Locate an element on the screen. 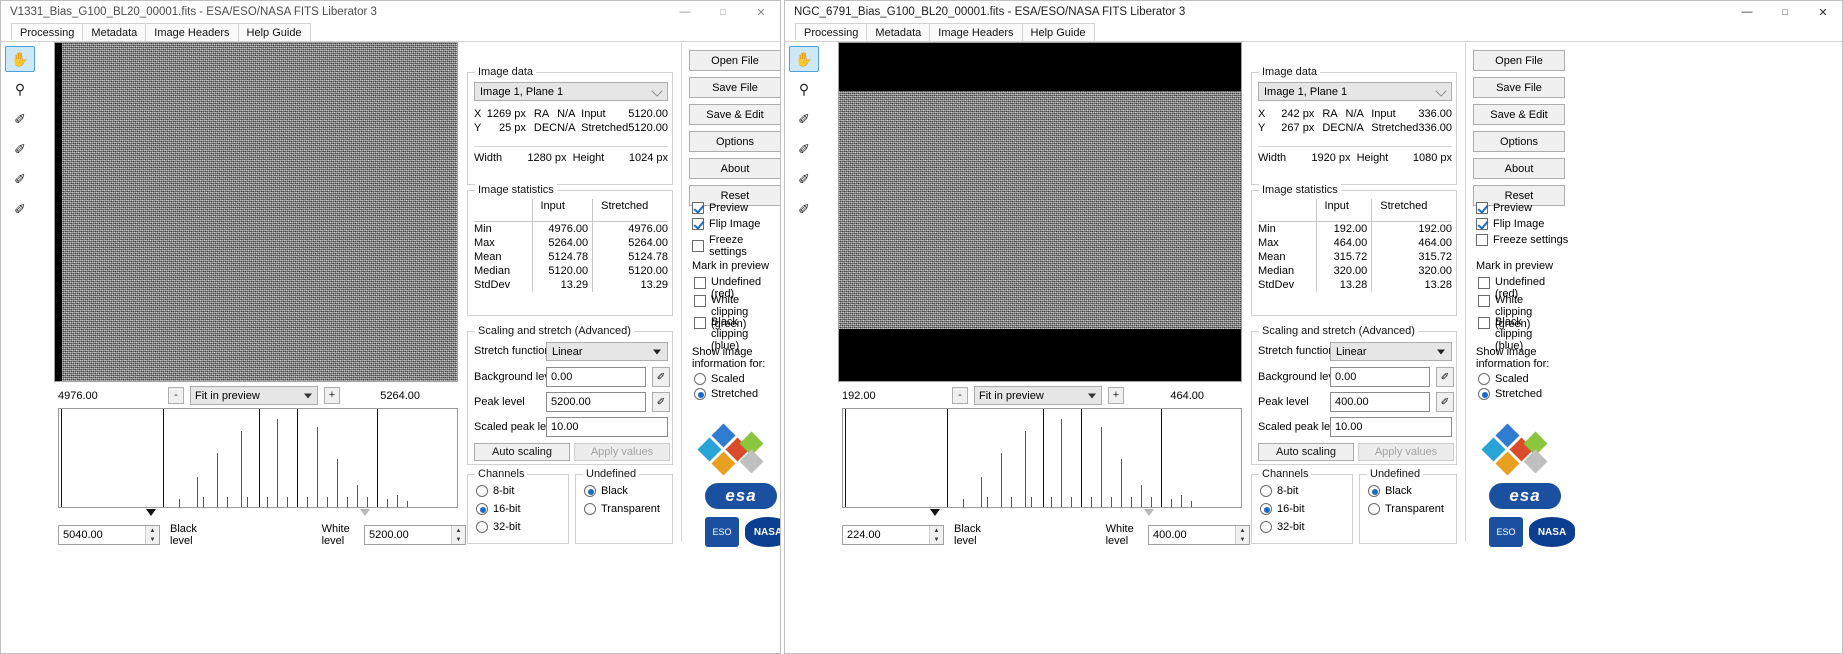 The image size is (1843, 654). checkbox-freeze-settings: Freeze settings is located at coordinates (1522, 240).